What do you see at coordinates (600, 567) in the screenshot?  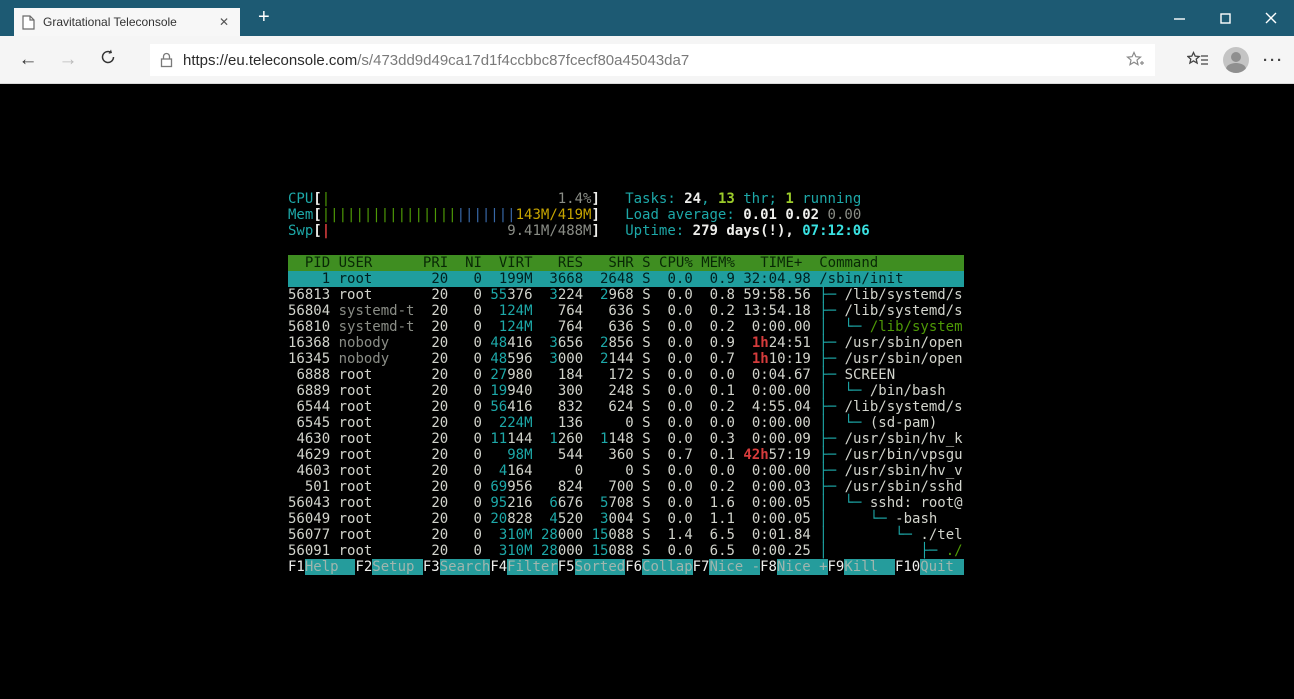 I see `fkey-label-sorted: Sorted` at bounding box center [600, 567].